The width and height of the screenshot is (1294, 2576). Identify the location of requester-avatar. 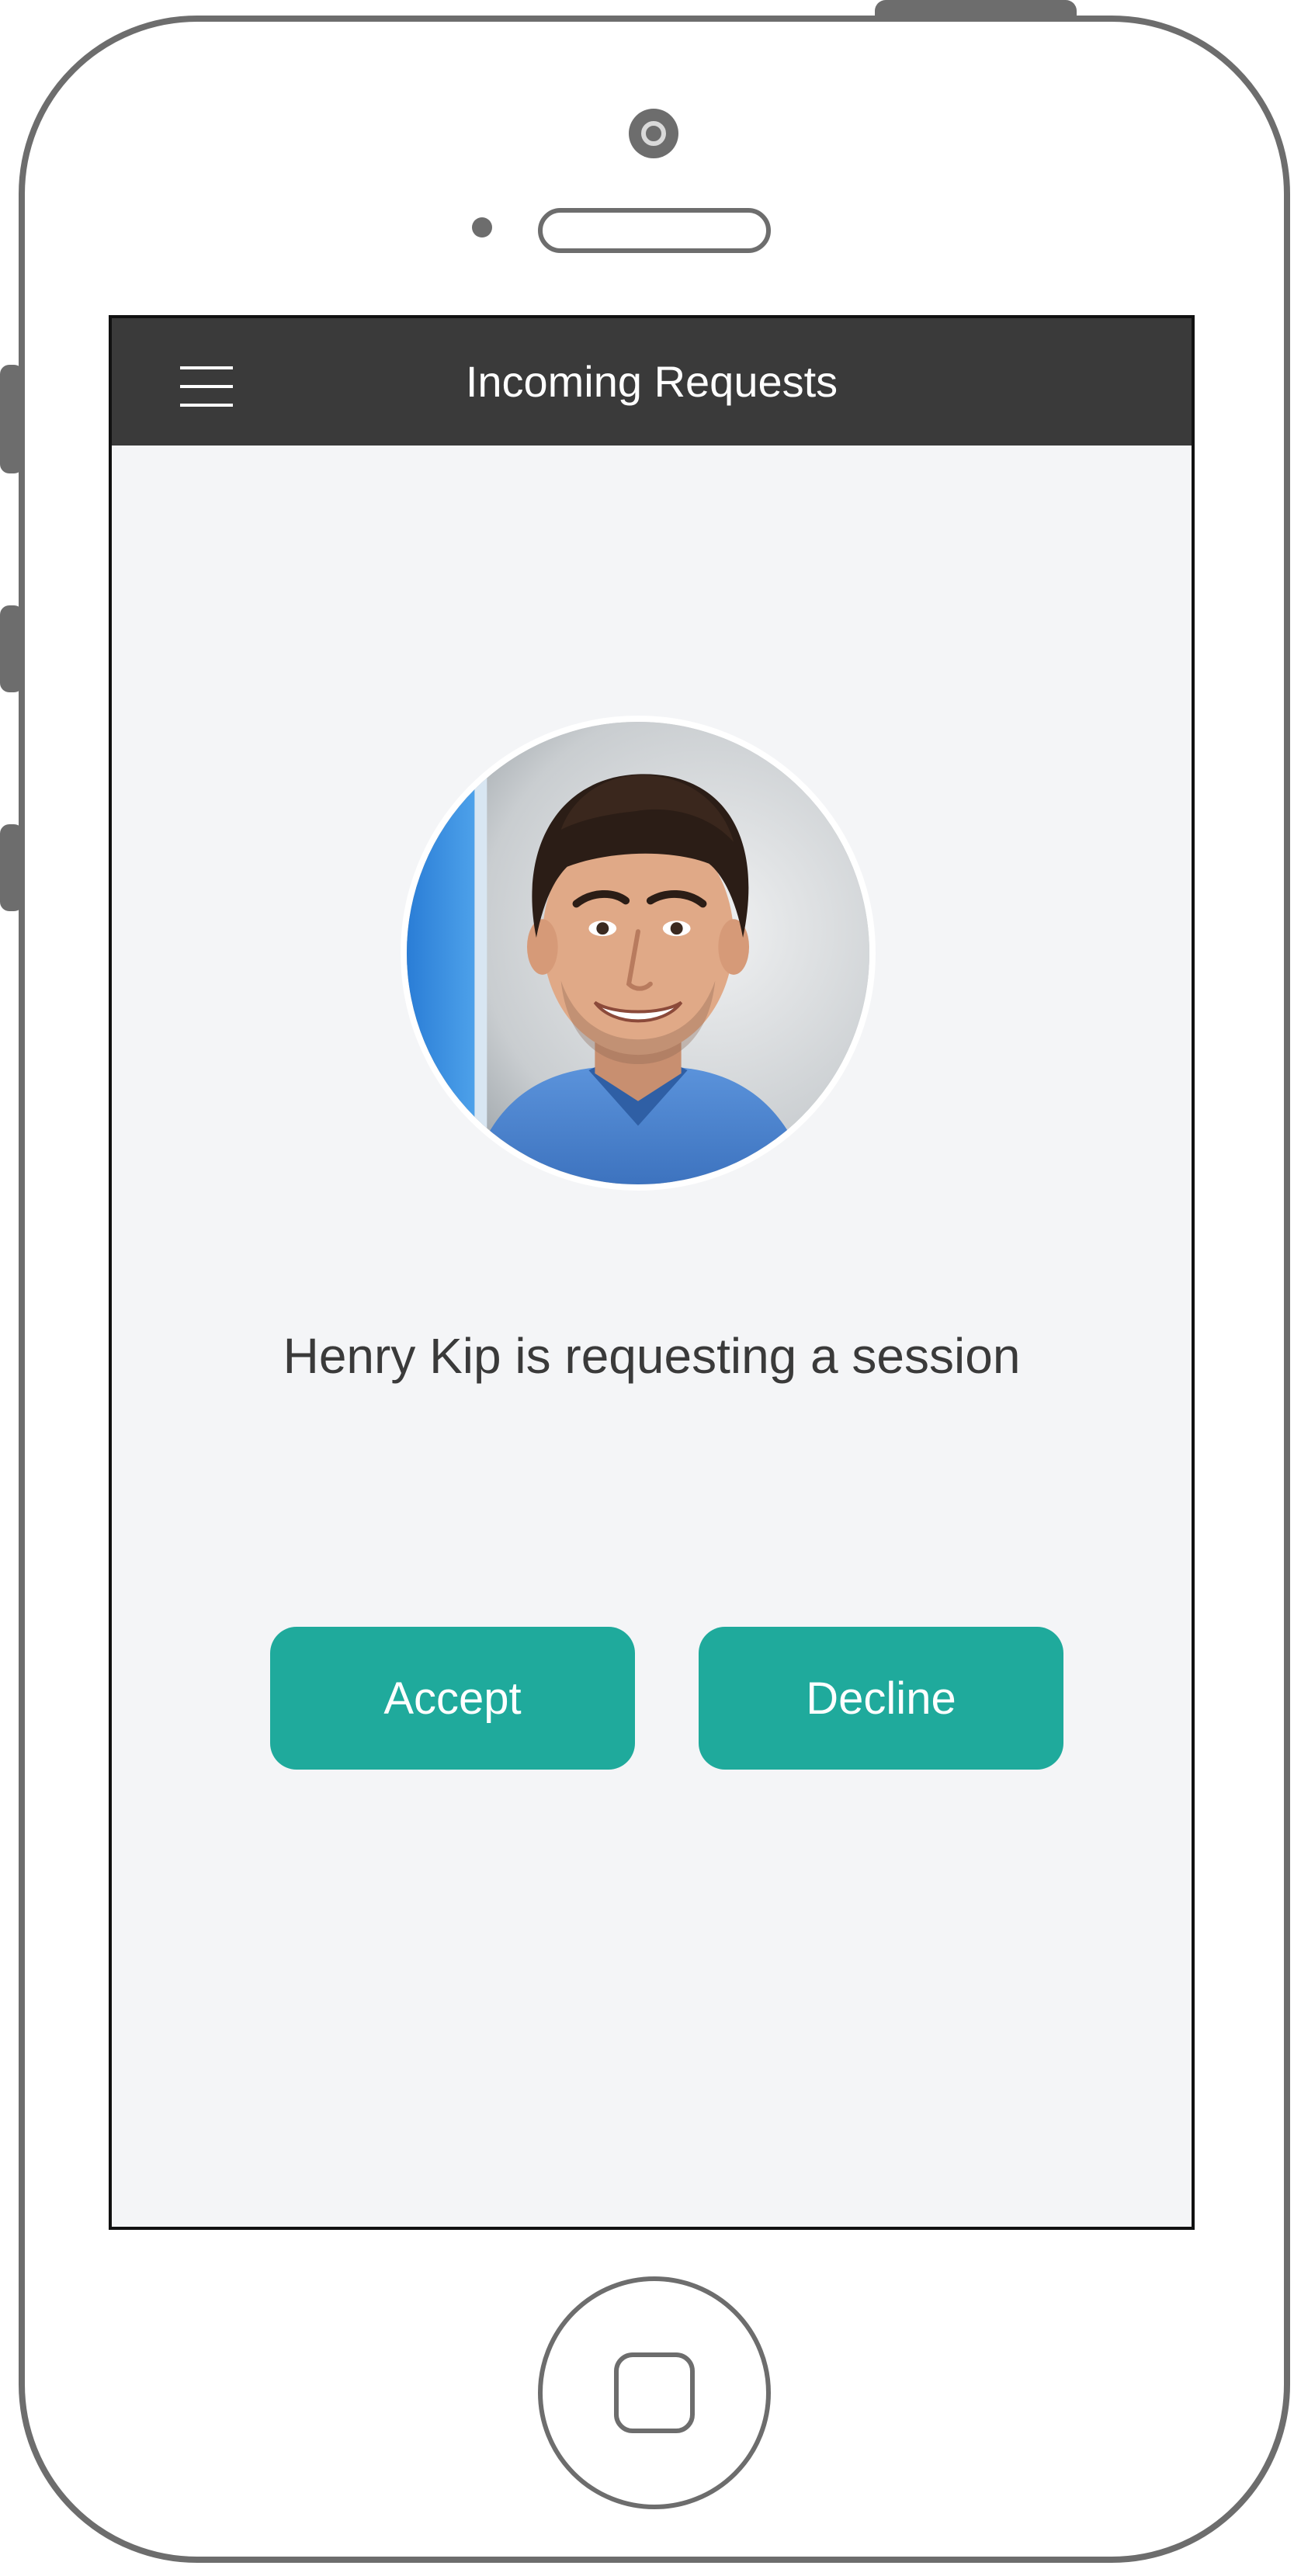
(638, 953).